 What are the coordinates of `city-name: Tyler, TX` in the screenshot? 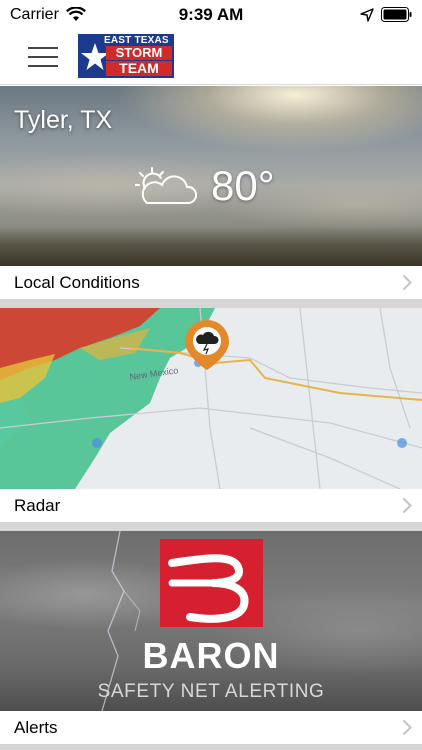 It's located at (63, 120).